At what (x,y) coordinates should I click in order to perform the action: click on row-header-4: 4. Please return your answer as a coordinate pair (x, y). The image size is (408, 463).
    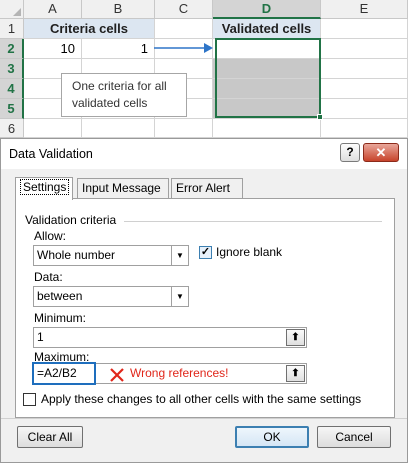
    Looking at the image, I should click on (12, 89).